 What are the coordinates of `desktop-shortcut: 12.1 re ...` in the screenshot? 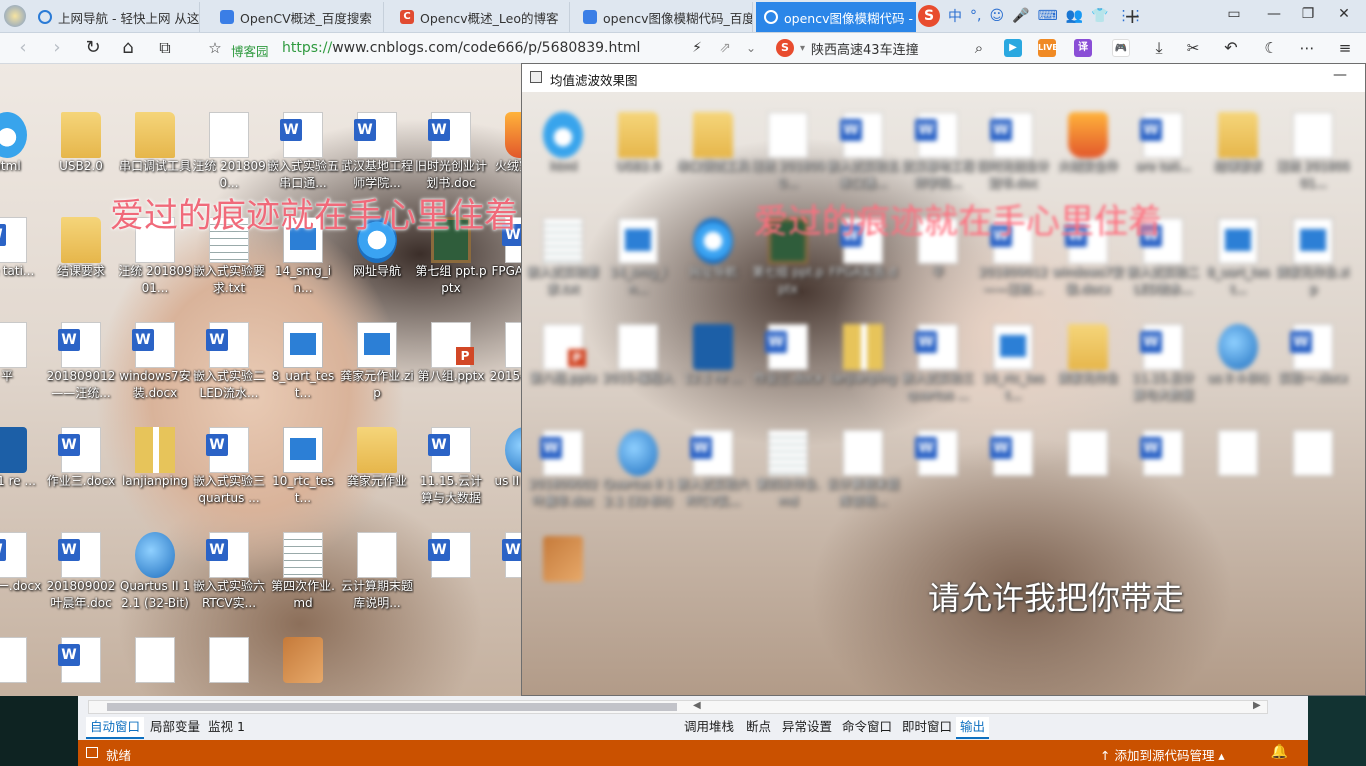 It's located at (22, 467).